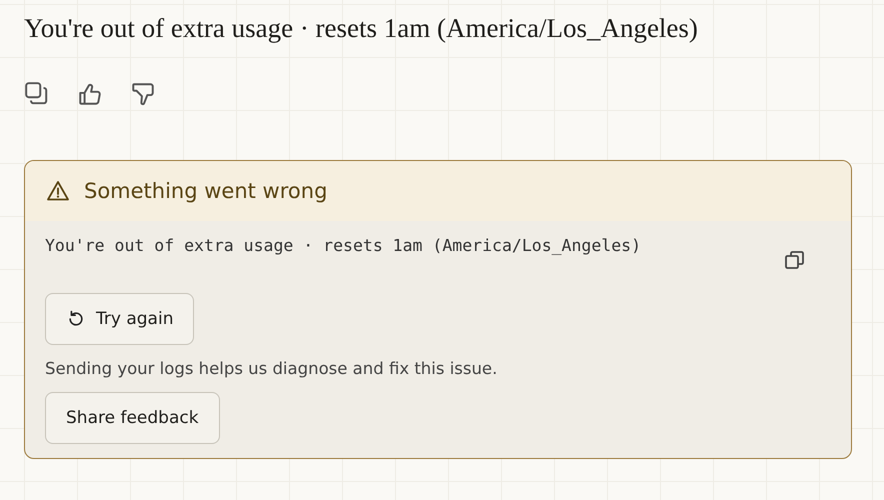 The width and height of the screenshot is (884, 500). What do you see at coordinates (343, 246) in the screenshot?
I see `error-detail: You're out of extra usage · resets 1am (America/Los_Angeles)` at bounding box center [343, 246].